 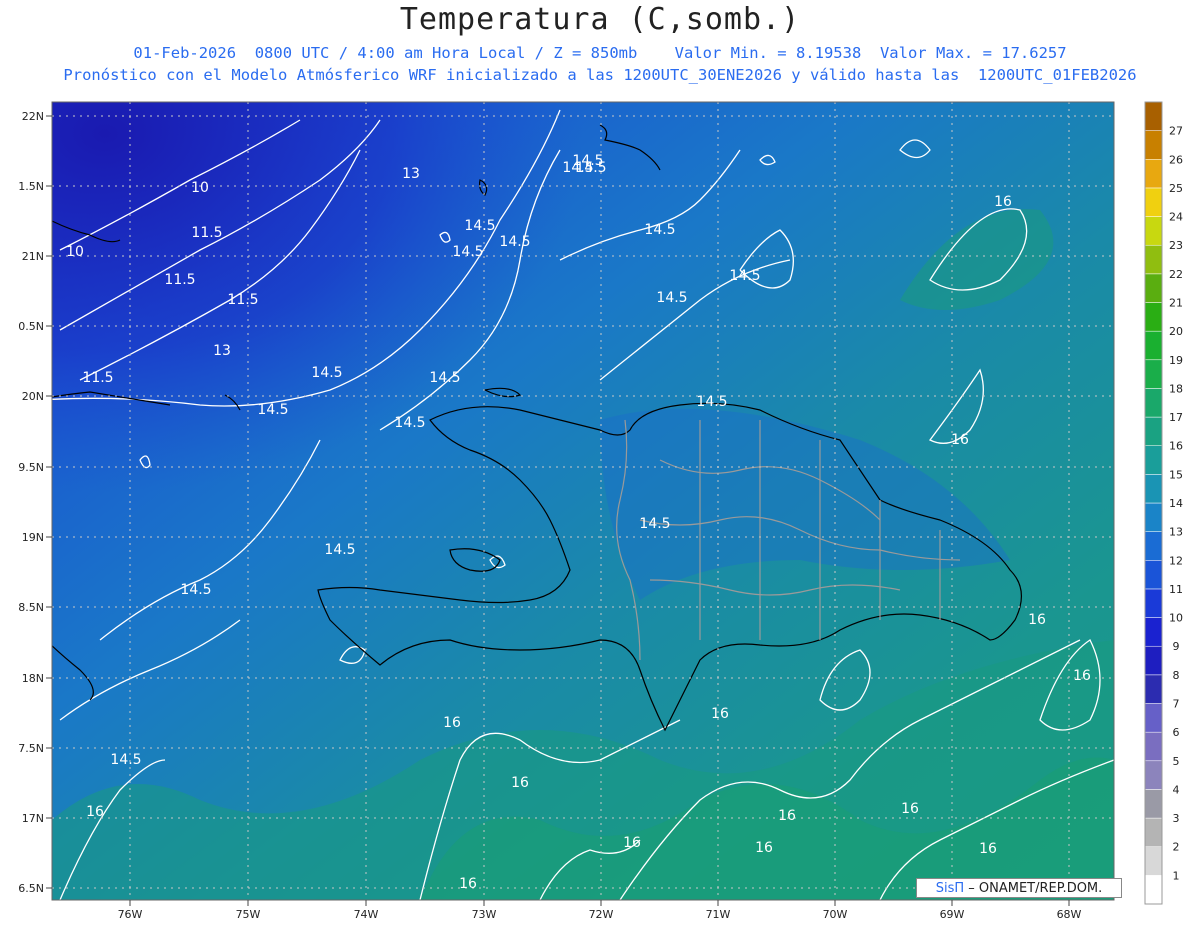 I want to click on colorbar-label: 26, so click(x=1176, y=159).